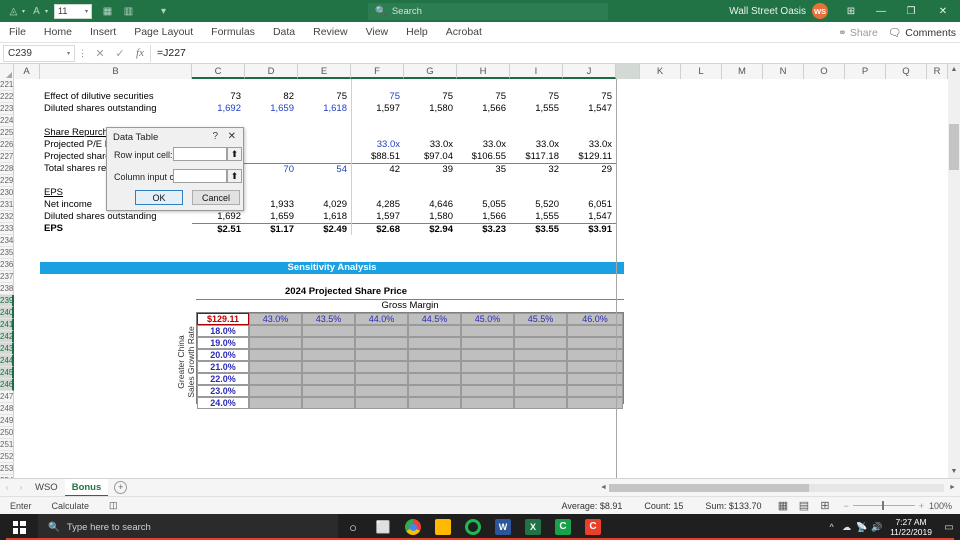 This screenshot has width=960, height=540. Describe the element at coordinates (943, 11) in the screenshot. I see `close-button: ✕` at that location.